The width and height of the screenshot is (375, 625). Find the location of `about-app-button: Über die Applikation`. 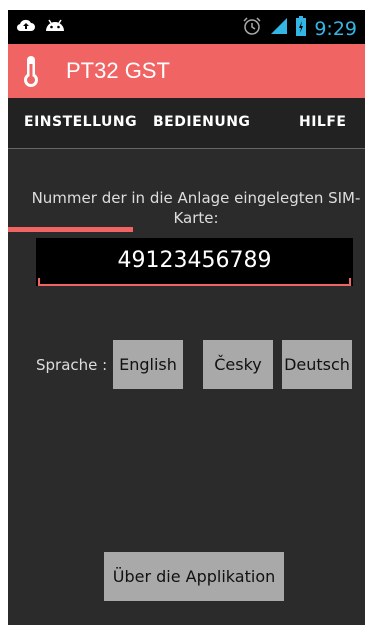

about-app-button: Über die Applikation is located at coordinates (194, 576).